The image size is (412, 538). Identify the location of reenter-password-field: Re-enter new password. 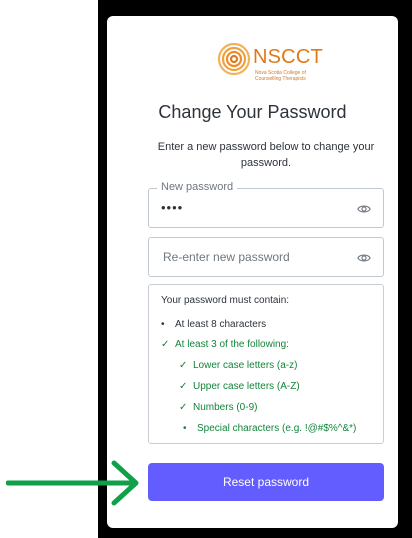
(266, 257).